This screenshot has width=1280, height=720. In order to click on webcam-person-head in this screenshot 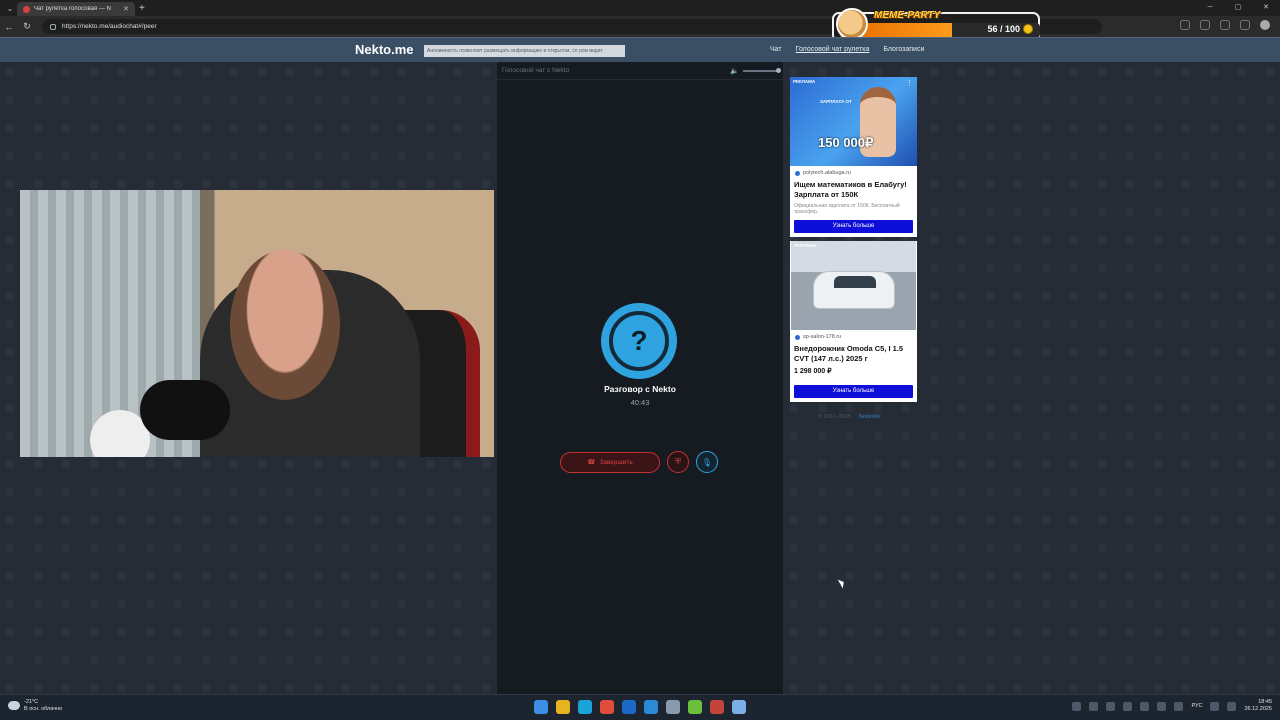, I will do `click(285, 325)`.